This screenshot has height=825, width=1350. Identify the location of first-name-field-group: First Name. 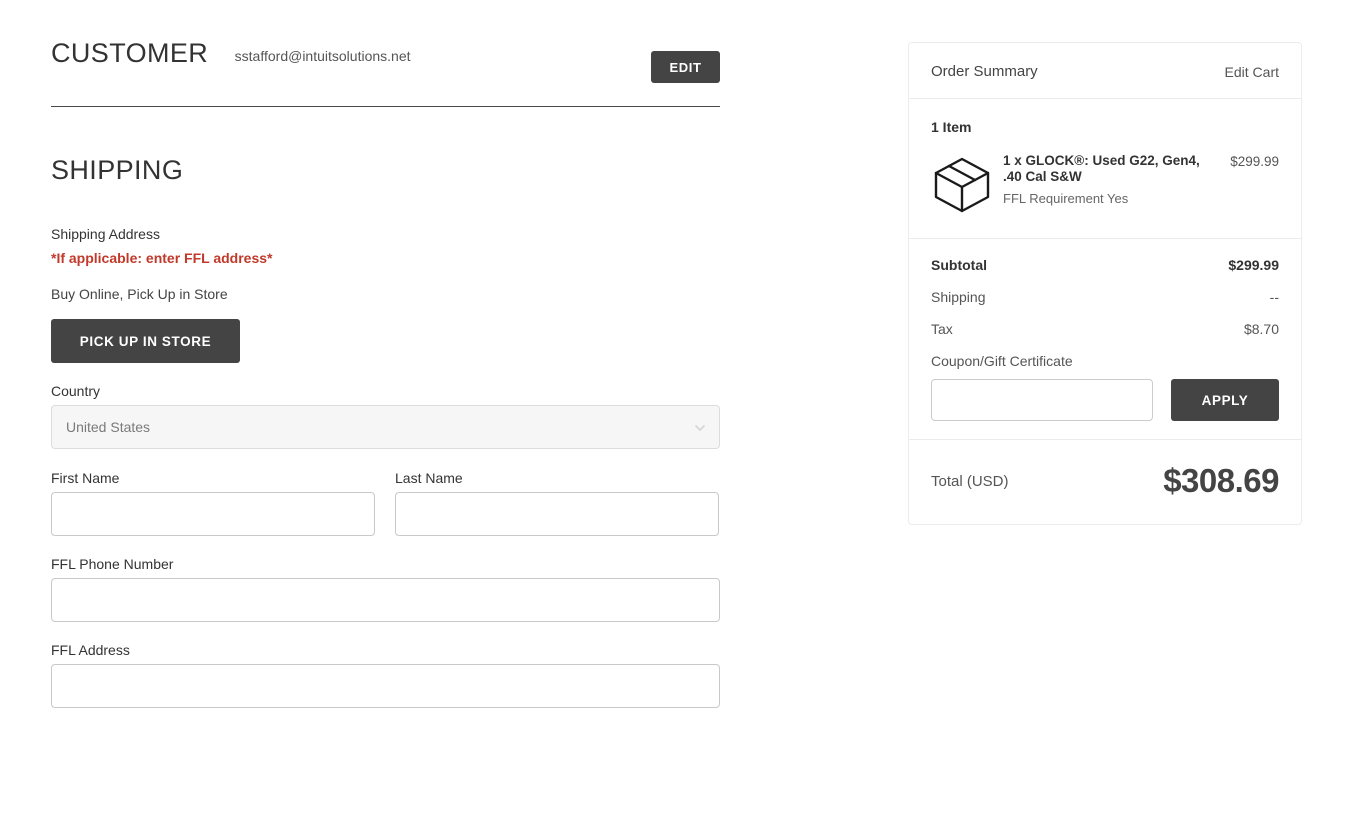
(213, 503).